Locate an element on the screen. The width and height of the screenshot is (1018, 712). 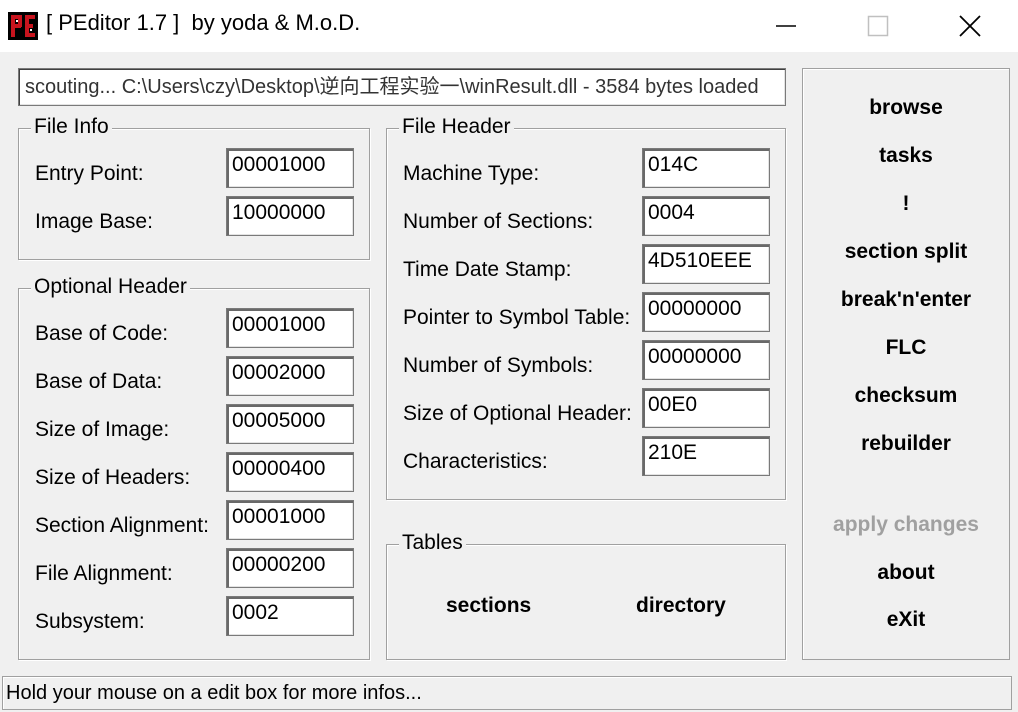
minimize-button is located at coordinates (786, 26).